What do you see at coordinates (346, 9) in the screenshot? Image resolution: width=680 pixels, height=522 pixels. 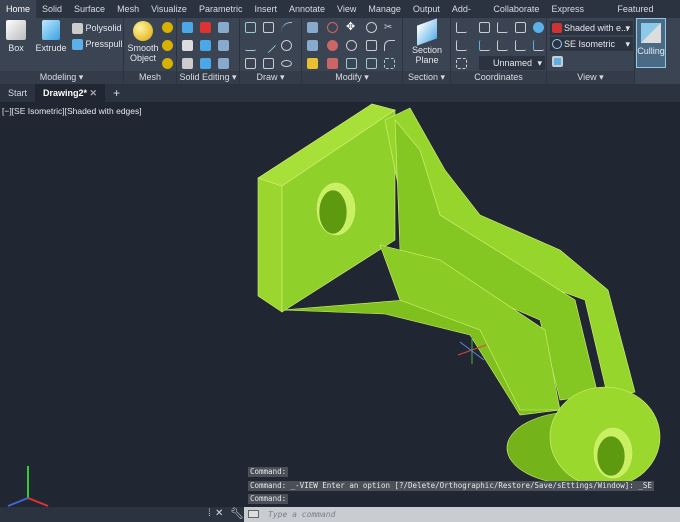 I see `tab-view: View` at bounding box center [346, 9].